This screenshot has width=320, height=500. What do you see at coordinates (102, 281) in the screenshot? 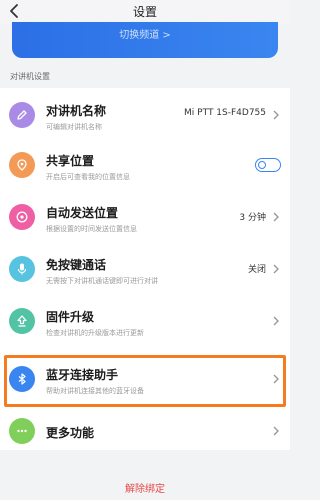
I see `row-subtitle: 无需按下对讲机通话键即可进行对讲` at bounding box center [102, 281].